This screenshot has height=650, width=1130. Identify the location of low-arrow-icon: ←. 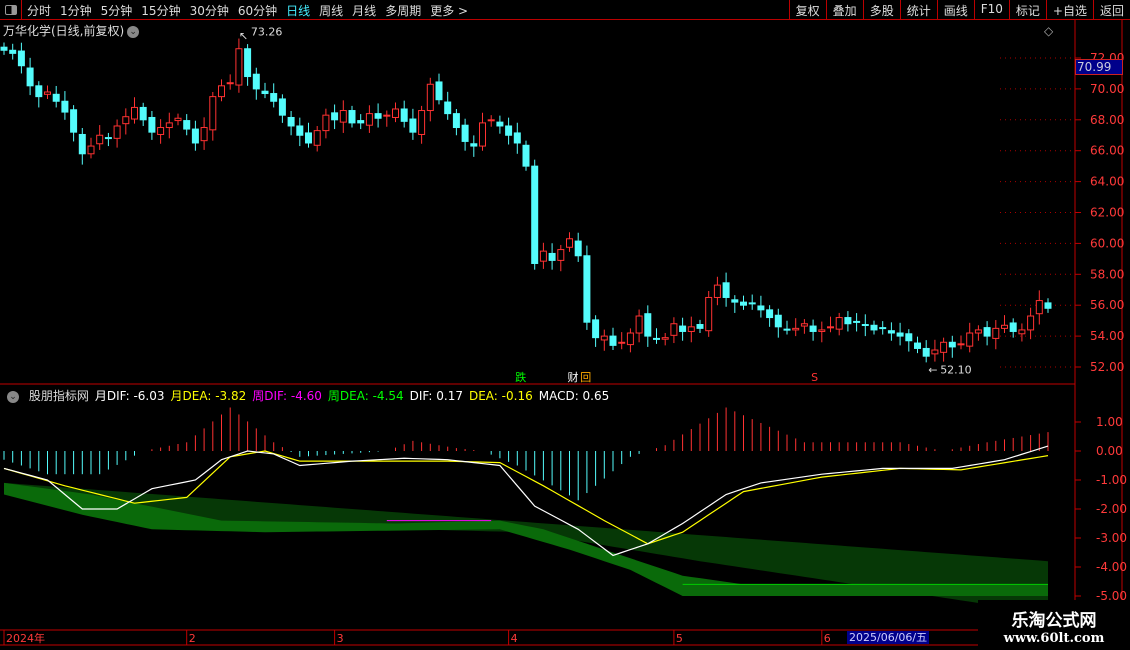
(932, 369).